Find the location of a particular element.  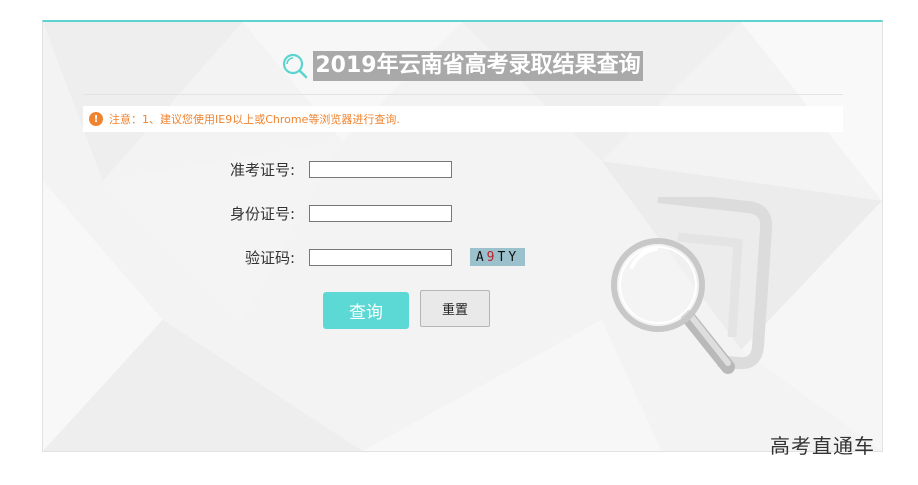

warning-icon: ! is located at coordinates (96, 119).